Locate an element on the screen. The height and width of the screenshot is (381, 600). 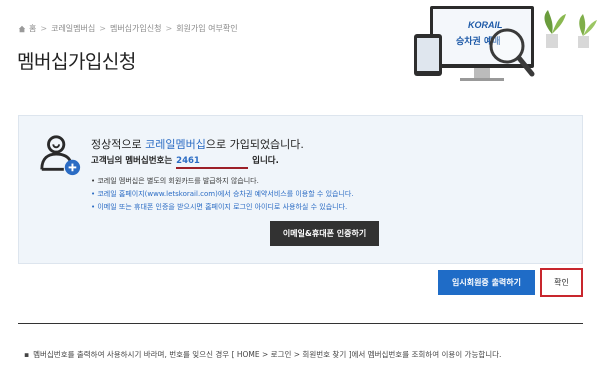
breadcrumb-item-current: 회원가입 여부확인 is located at coordinates (207, 28).